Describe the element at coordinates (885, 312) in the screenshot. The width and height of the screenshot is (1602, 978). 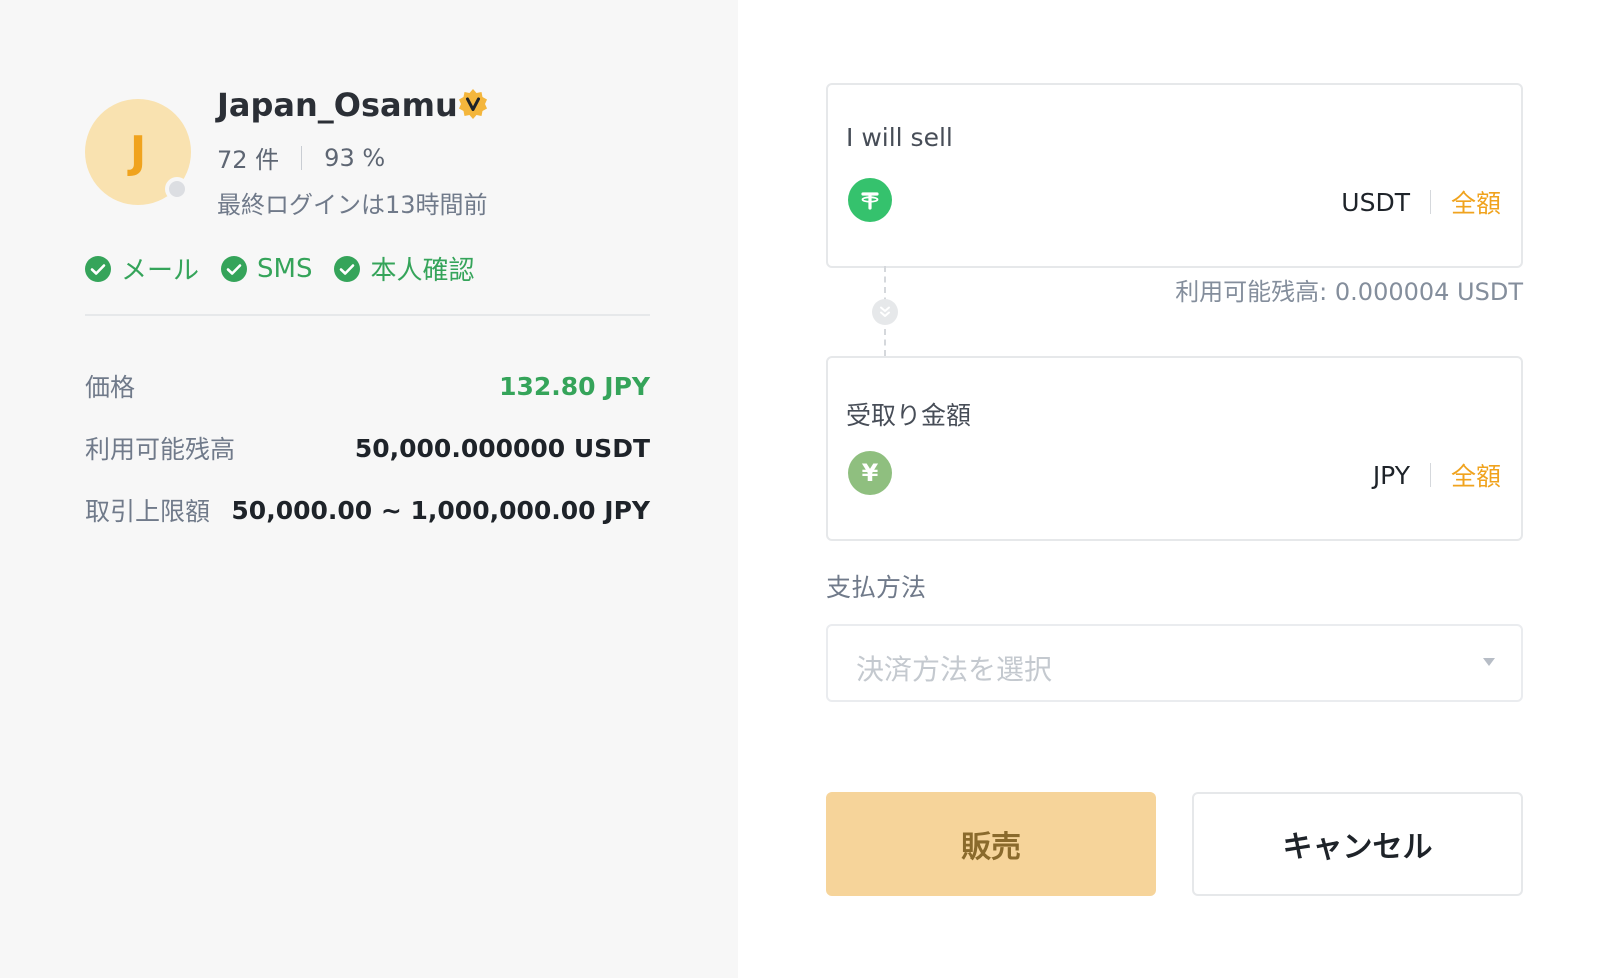
I see `chevron-double-down-icon` at that location.